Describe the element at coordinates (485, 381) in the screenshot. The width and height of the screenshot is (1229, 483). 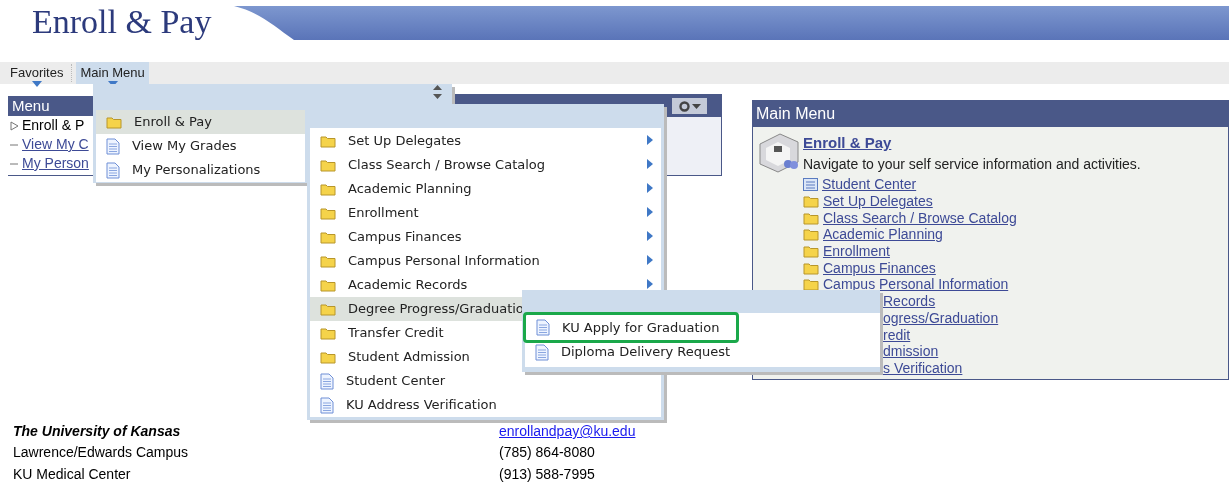
I see `submenu-item: Student Center` at that location.